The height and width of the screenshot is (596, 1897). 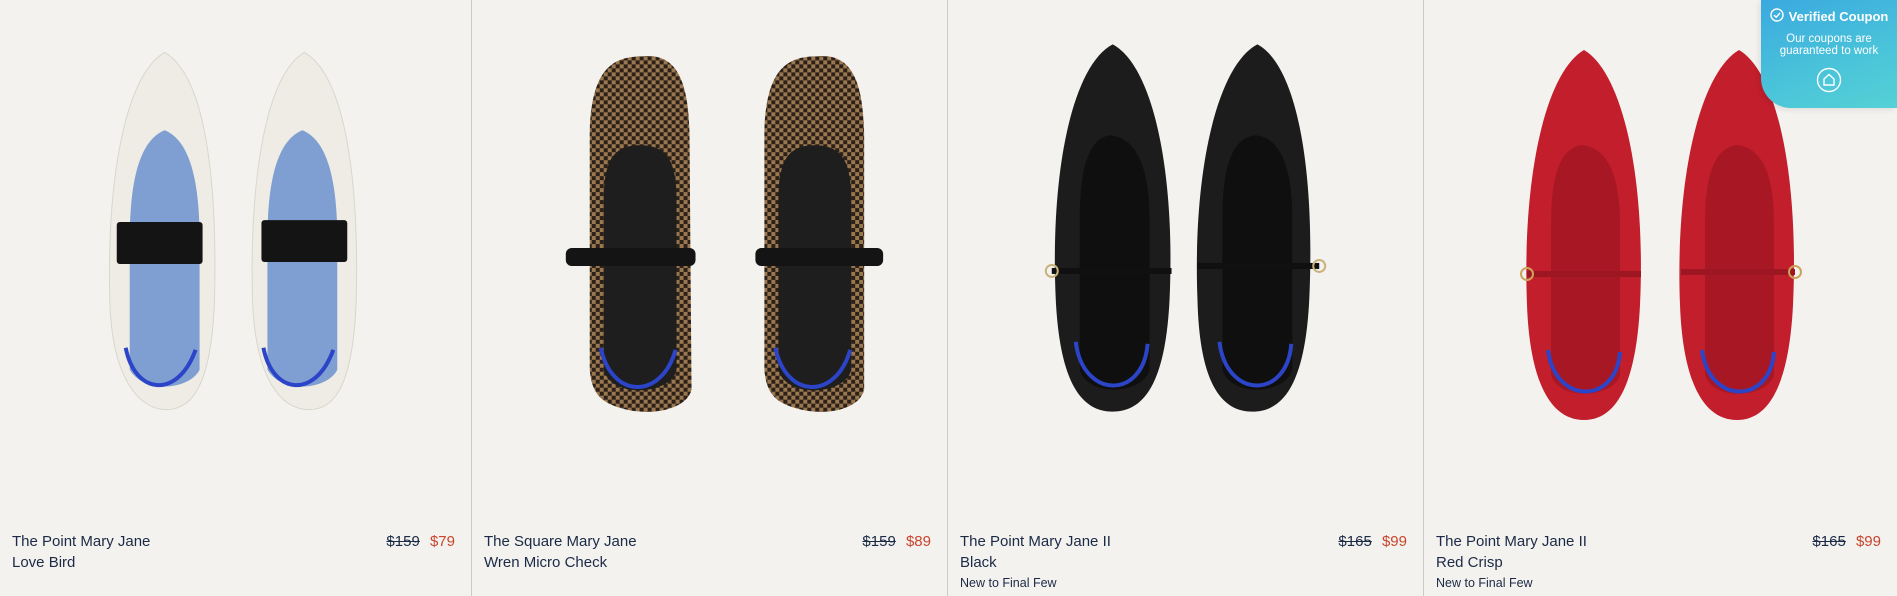 What do you see at coordinates (44, 562) in the screenshot?
I see `product-variant: Love Bird` at bounding box center [44, 562].